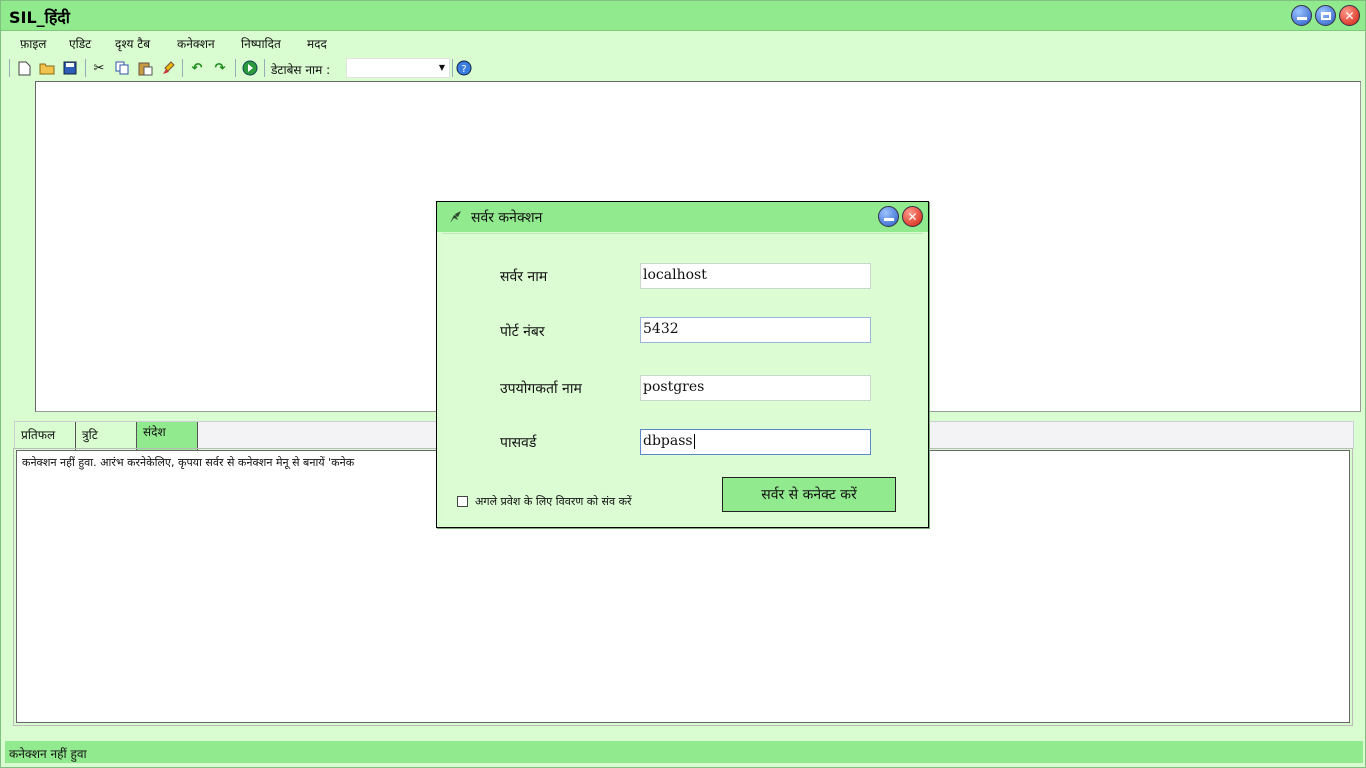 This screenshot has width=1366, height=768. I want to click on toolbar: ✂ ↶ ↷ डेटाबेस नाम : ▼ ?, so click(683, 68).